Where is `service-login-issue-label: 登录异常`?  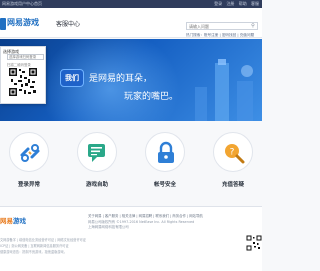 service-login-issue-label: 登录异常 is located at coordinates (28, 185).